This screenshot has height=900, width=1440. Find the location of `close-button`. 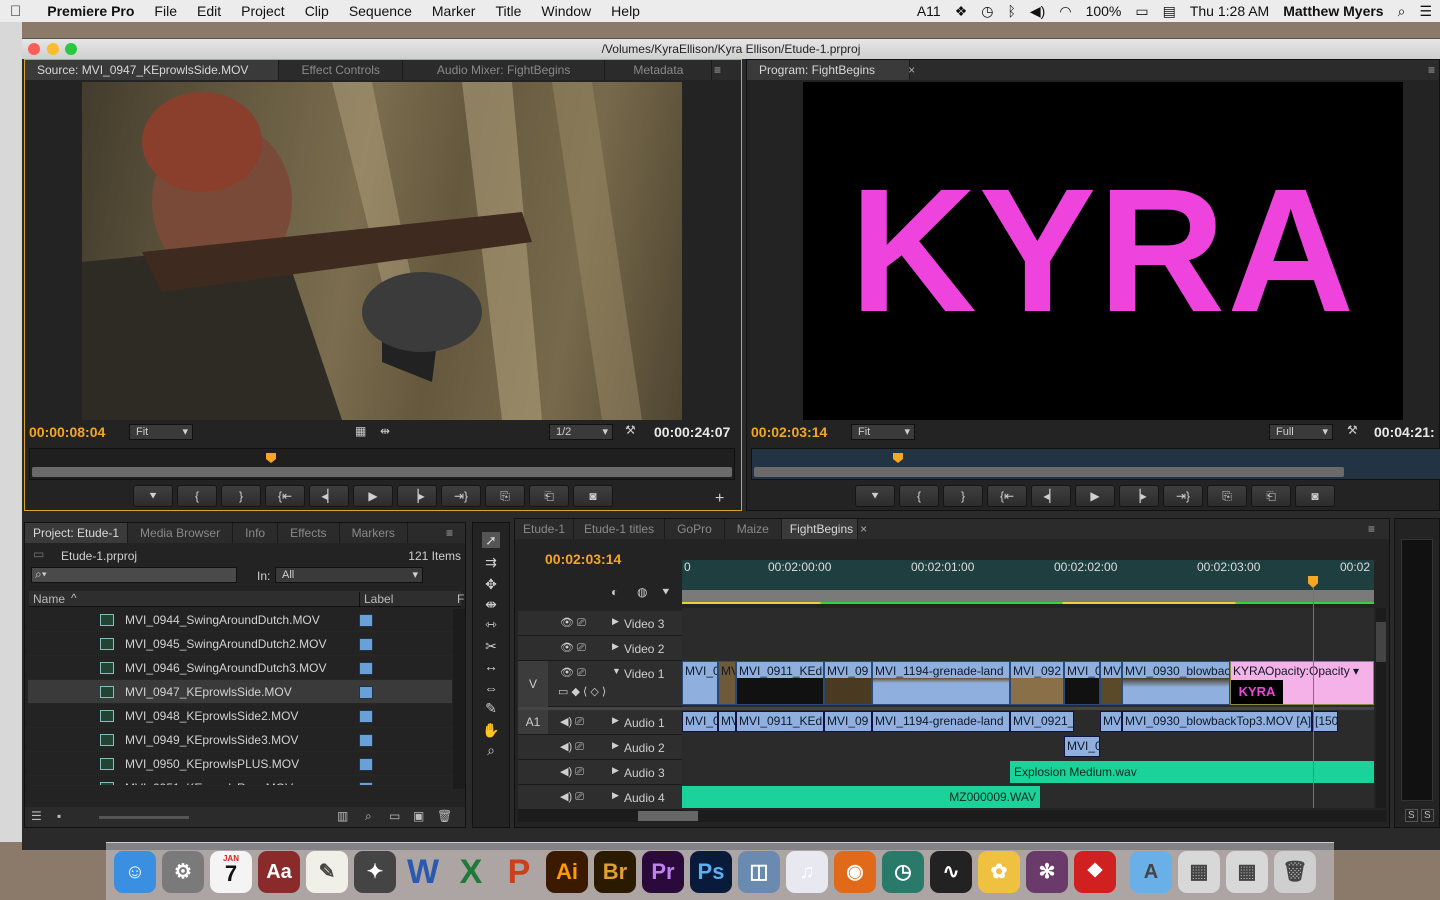

close-button is located at coordinates (34, 49).